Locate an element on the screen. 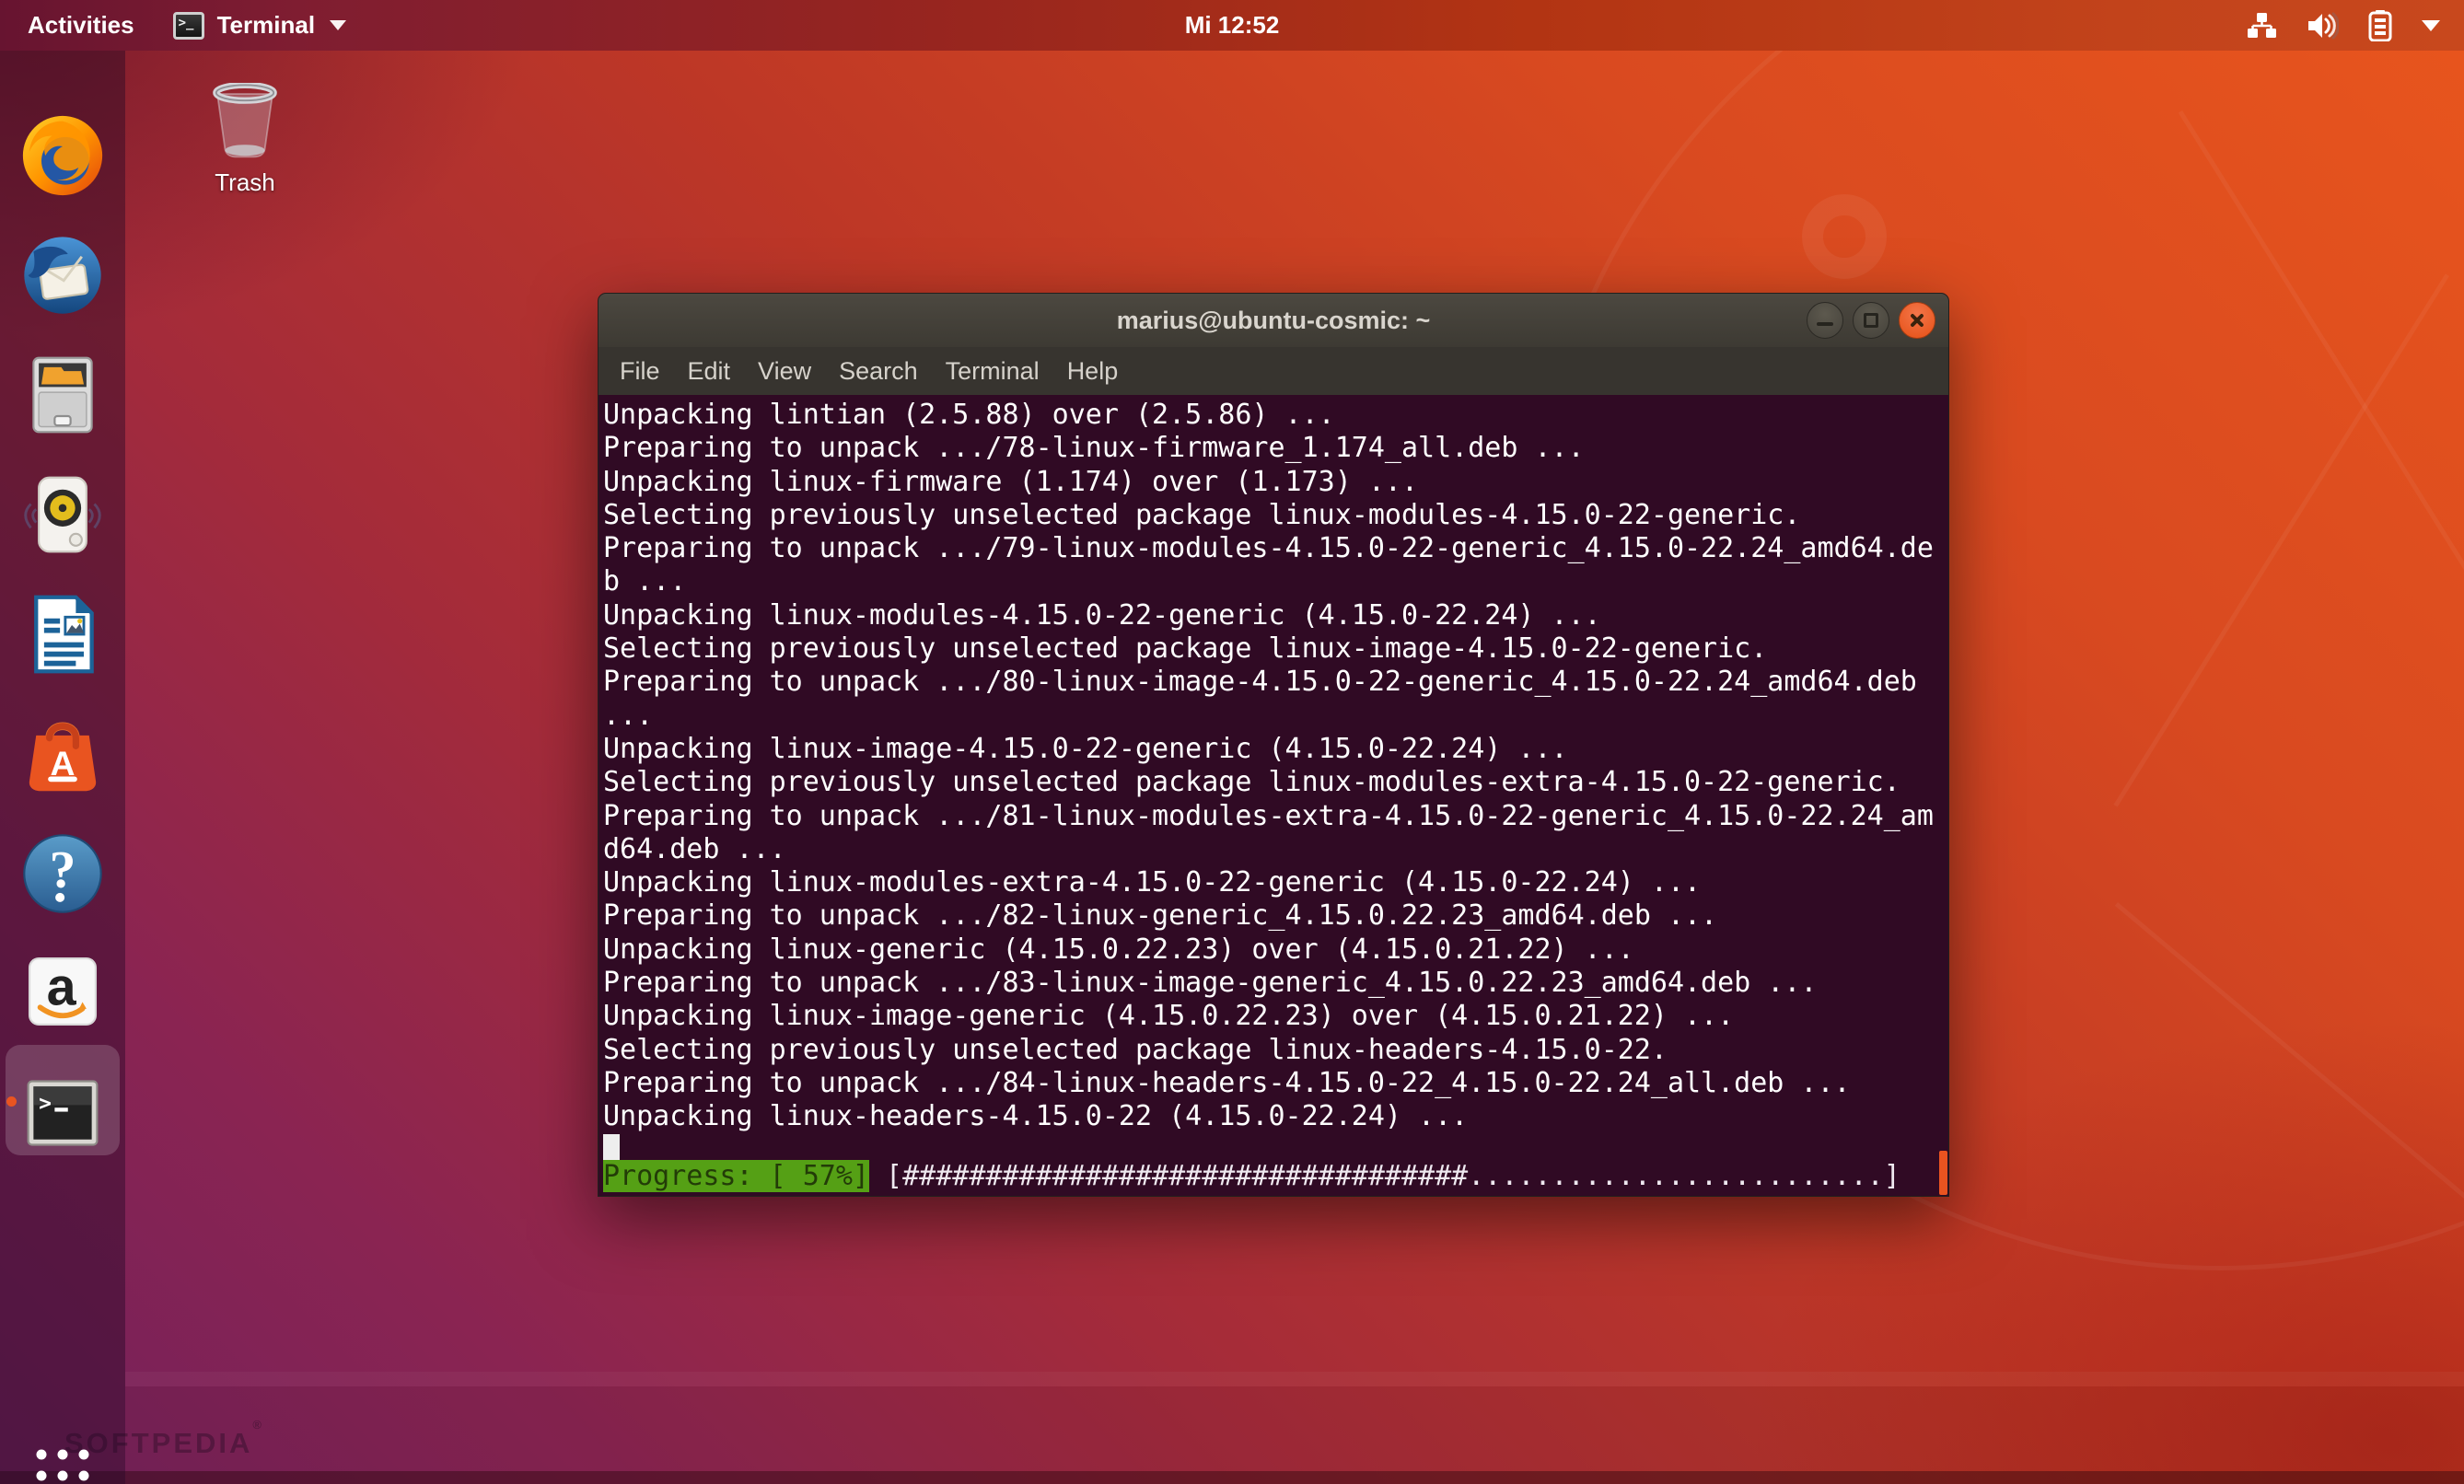 This screenshot has width=2464, height=1484. close-icon is located at coordinates (1917, 320).